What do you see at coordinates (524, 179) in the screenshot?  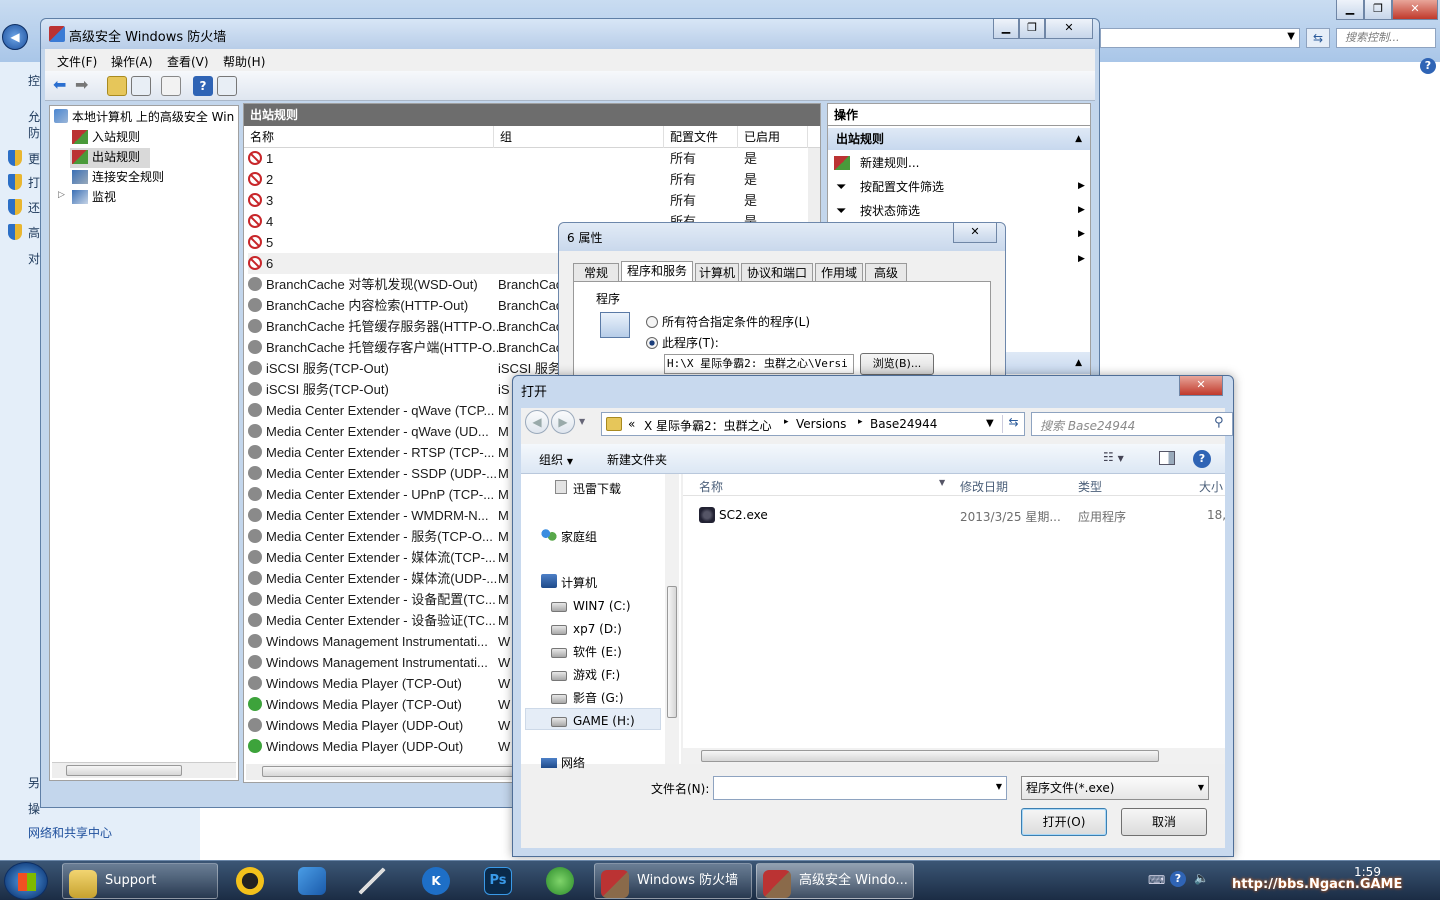 I see `table-row: 2 所有 是` at bounding box center [524, 179].